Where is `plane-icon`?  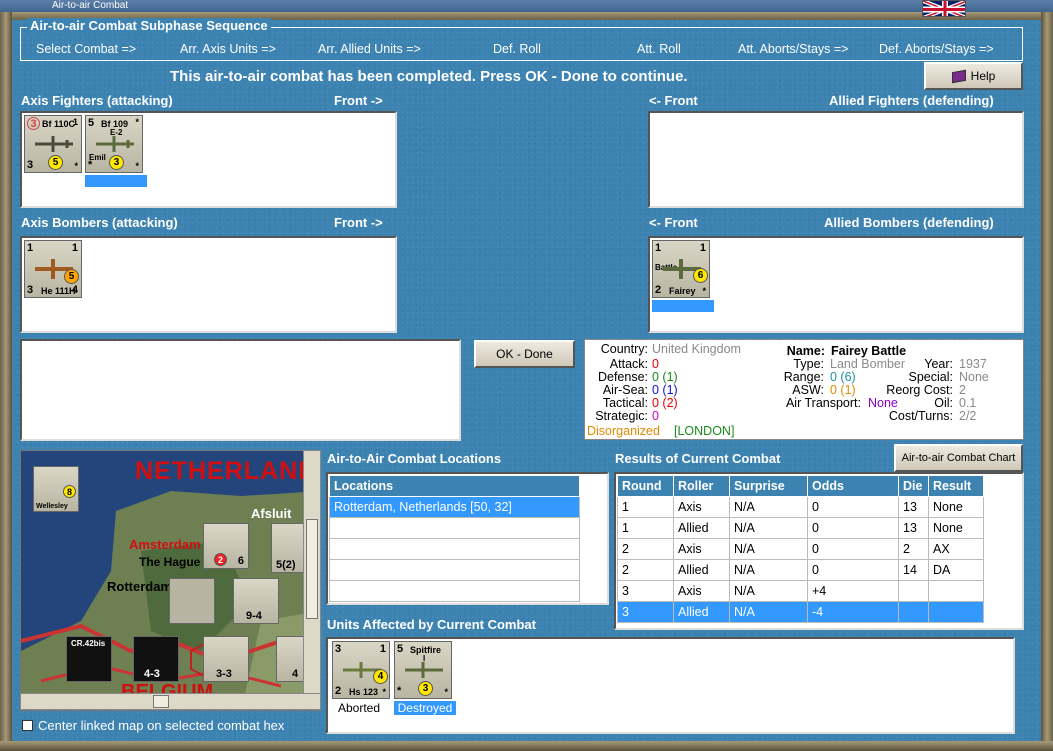
plane-icon is located at coordinates (424, 670).